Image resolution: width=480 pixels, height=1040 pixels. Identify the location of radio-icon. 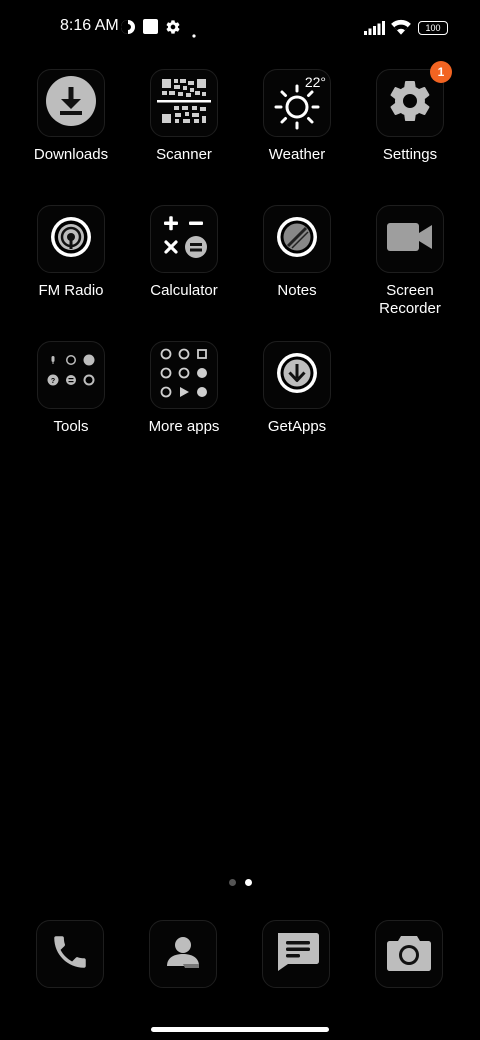
(71, 239).